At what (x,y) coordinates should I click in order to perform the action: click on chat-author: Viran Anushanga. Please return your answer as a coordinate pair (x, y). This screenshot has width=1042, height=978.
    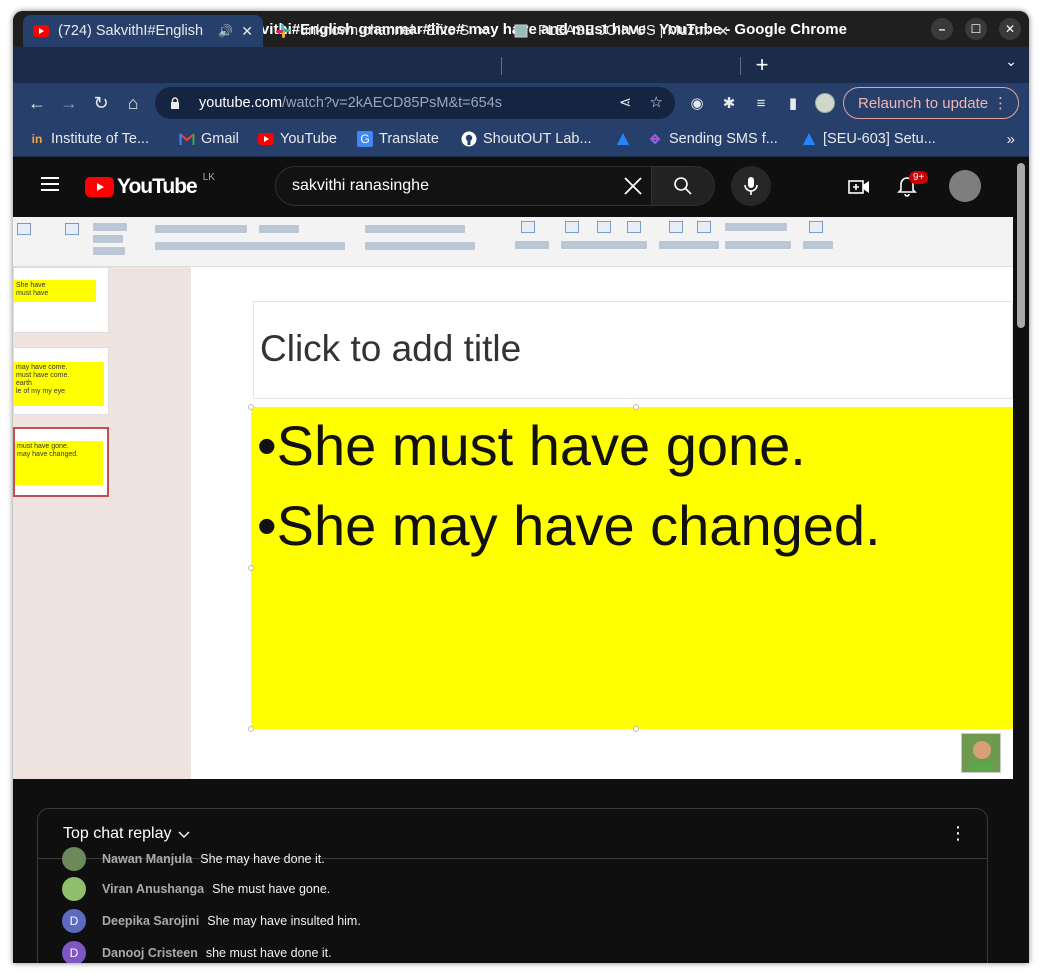
    Looking at the image, I should click on (153, 889).